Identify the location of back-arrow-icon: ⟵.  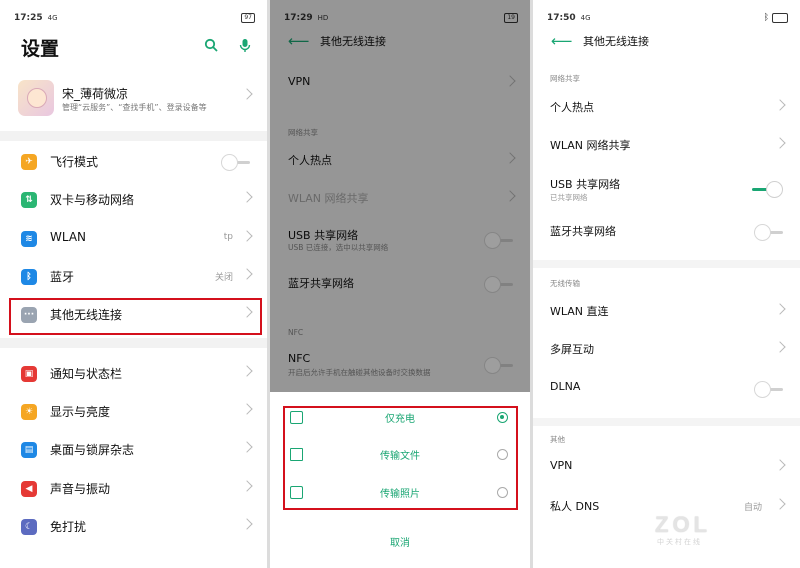
(562, 41).